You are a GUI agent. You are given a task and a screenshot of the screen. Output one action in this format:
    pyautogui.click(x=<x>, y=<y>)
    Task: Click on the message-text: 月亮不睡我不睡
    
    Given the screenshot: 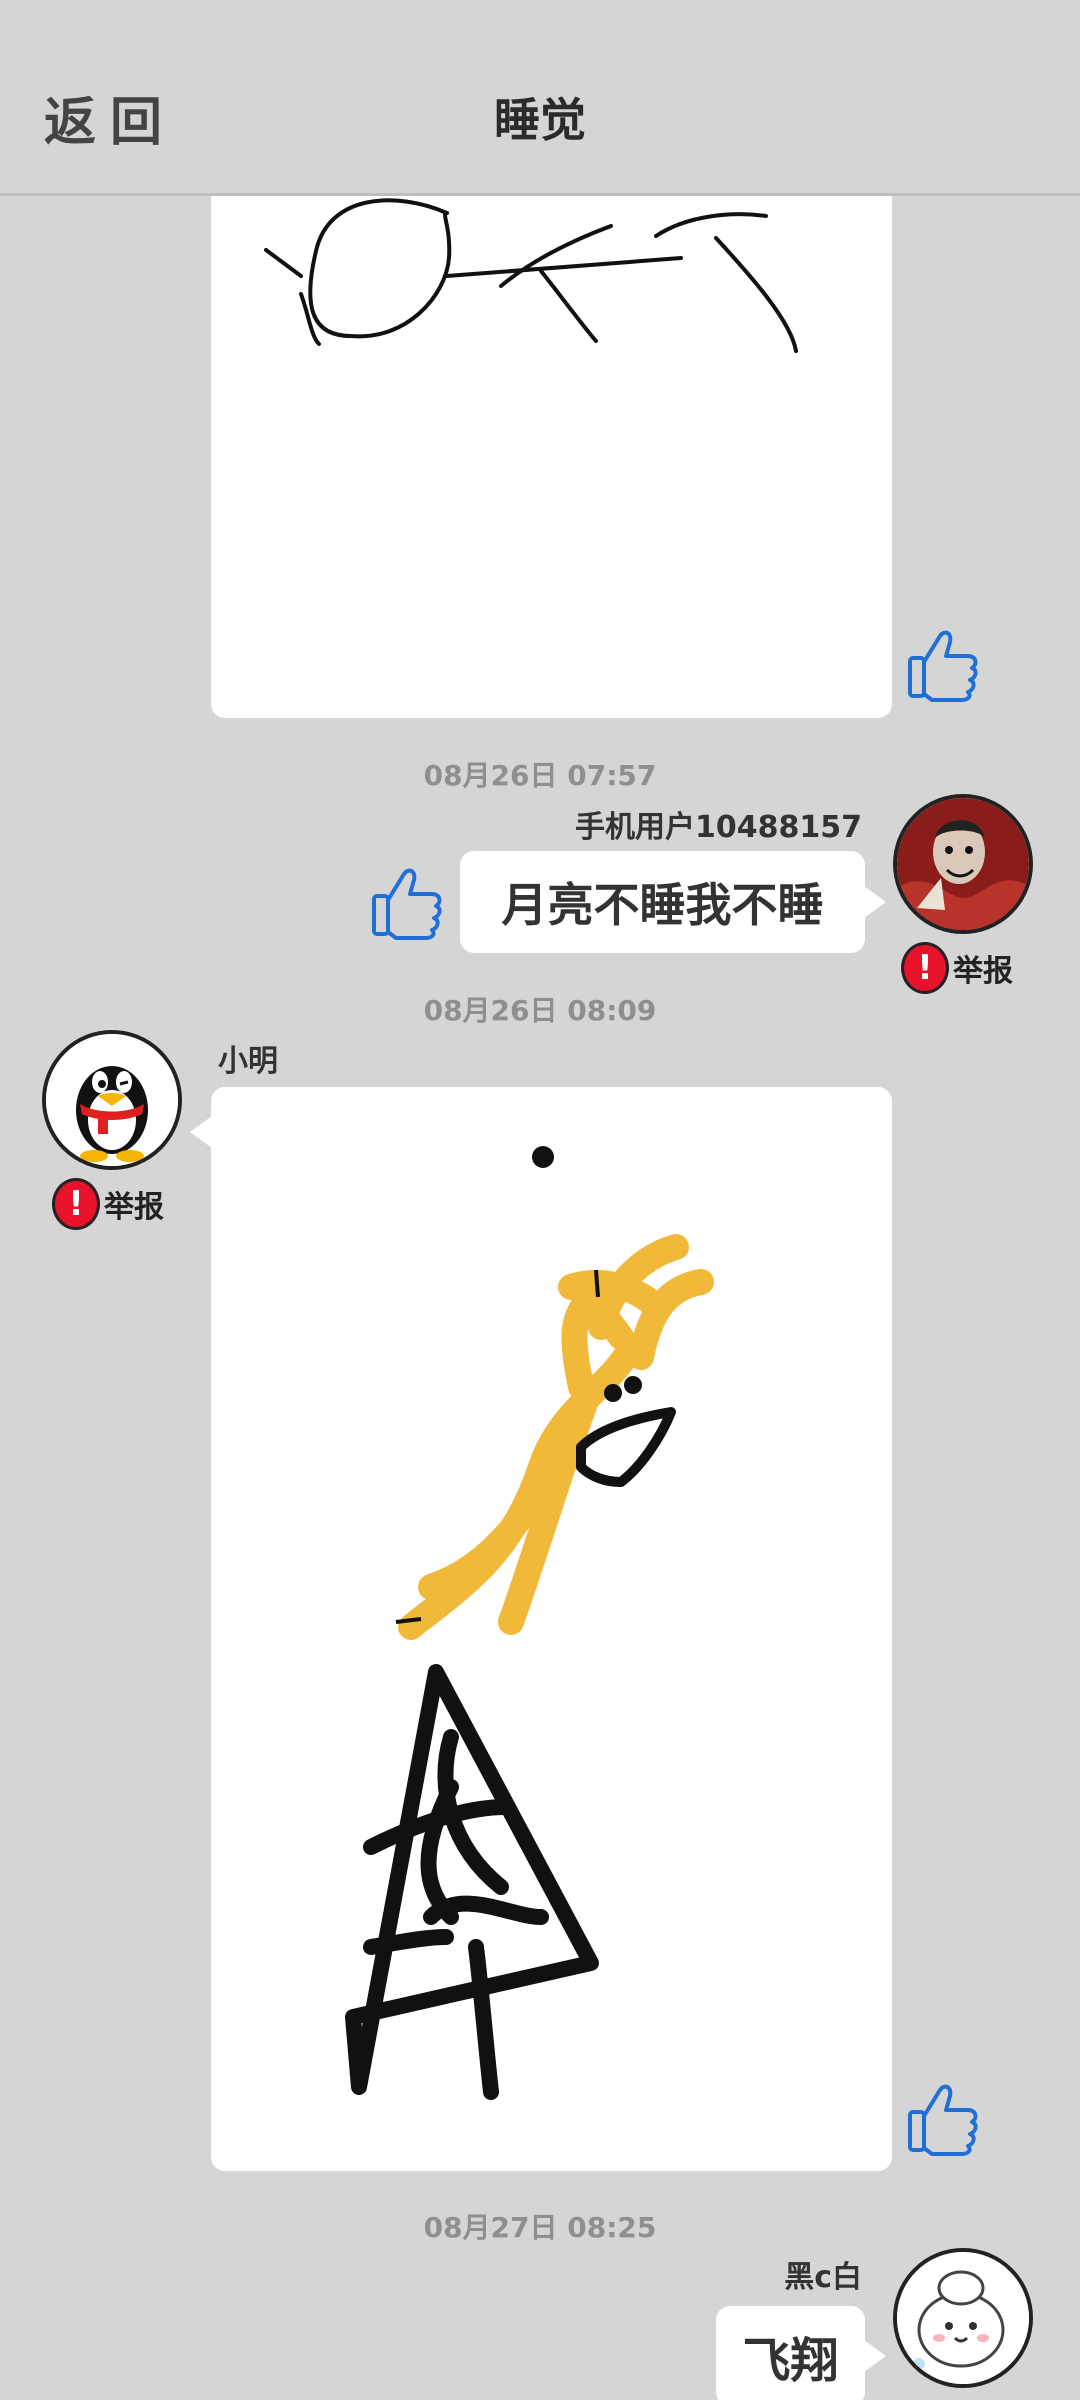 What is the action you would take?
    pyautogui.click(x=662, y=905)
    